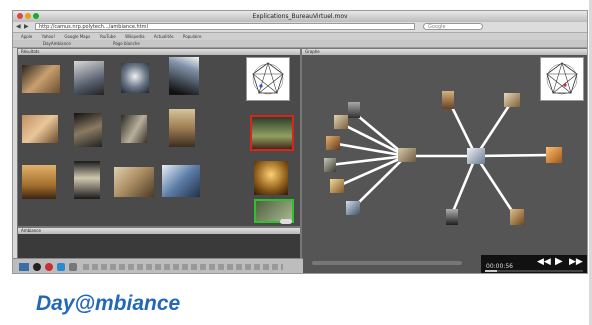 The height and width of the screenshot is (325, 592). I want to click on back-arrow-icon: ◀, so click(18, 26).